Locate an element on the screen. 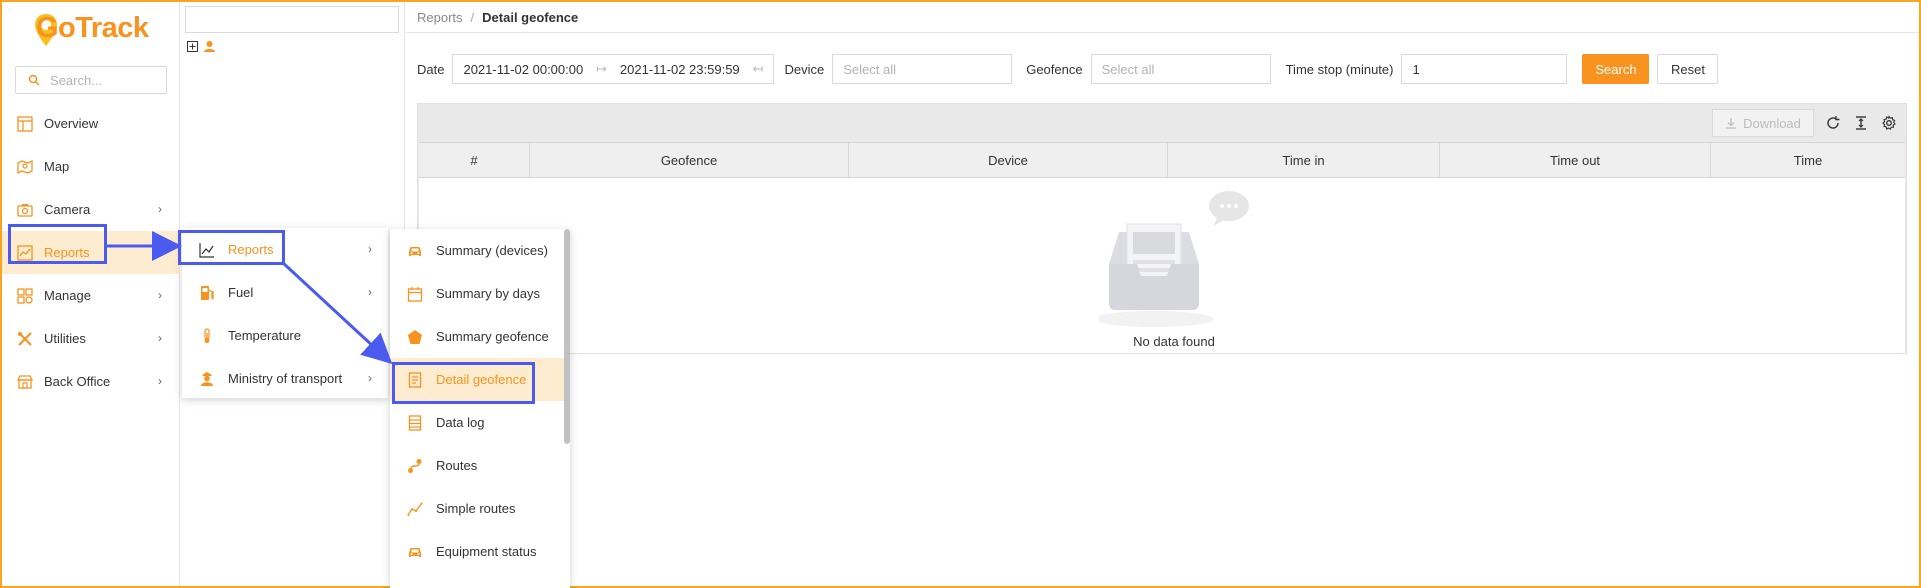 The width and height of the screenshot is (1921, 588). annotation-arrows is located at coordinates (250, 298).